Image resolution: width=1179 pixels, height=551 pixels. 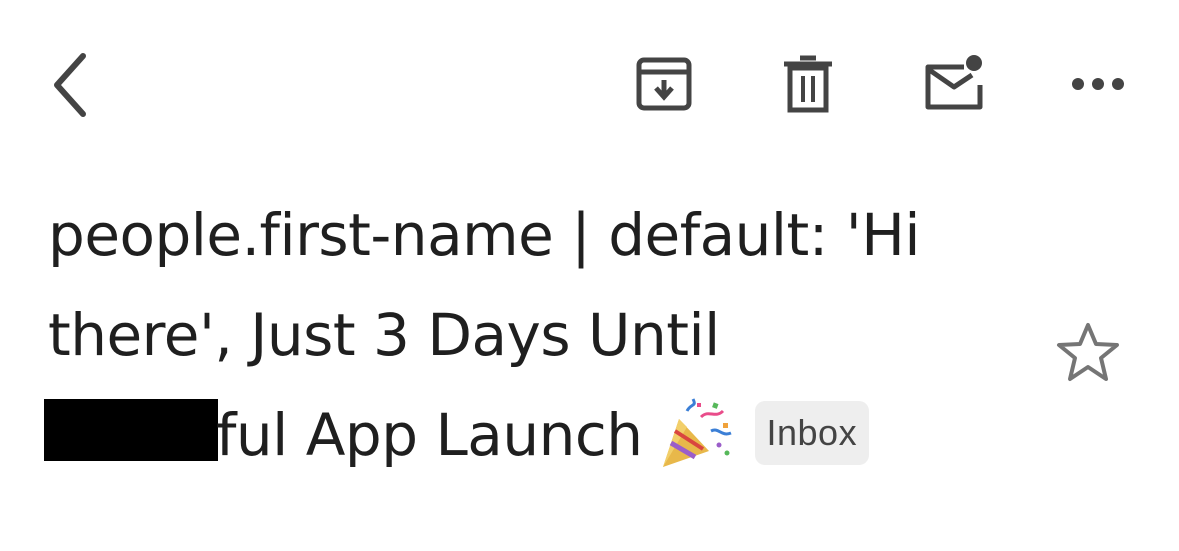 What do you see at coordinates (384, 335) in the screenshot?
I see `subject-line-2: there', Just 3 Days Until` at bounding box center [384, 335].